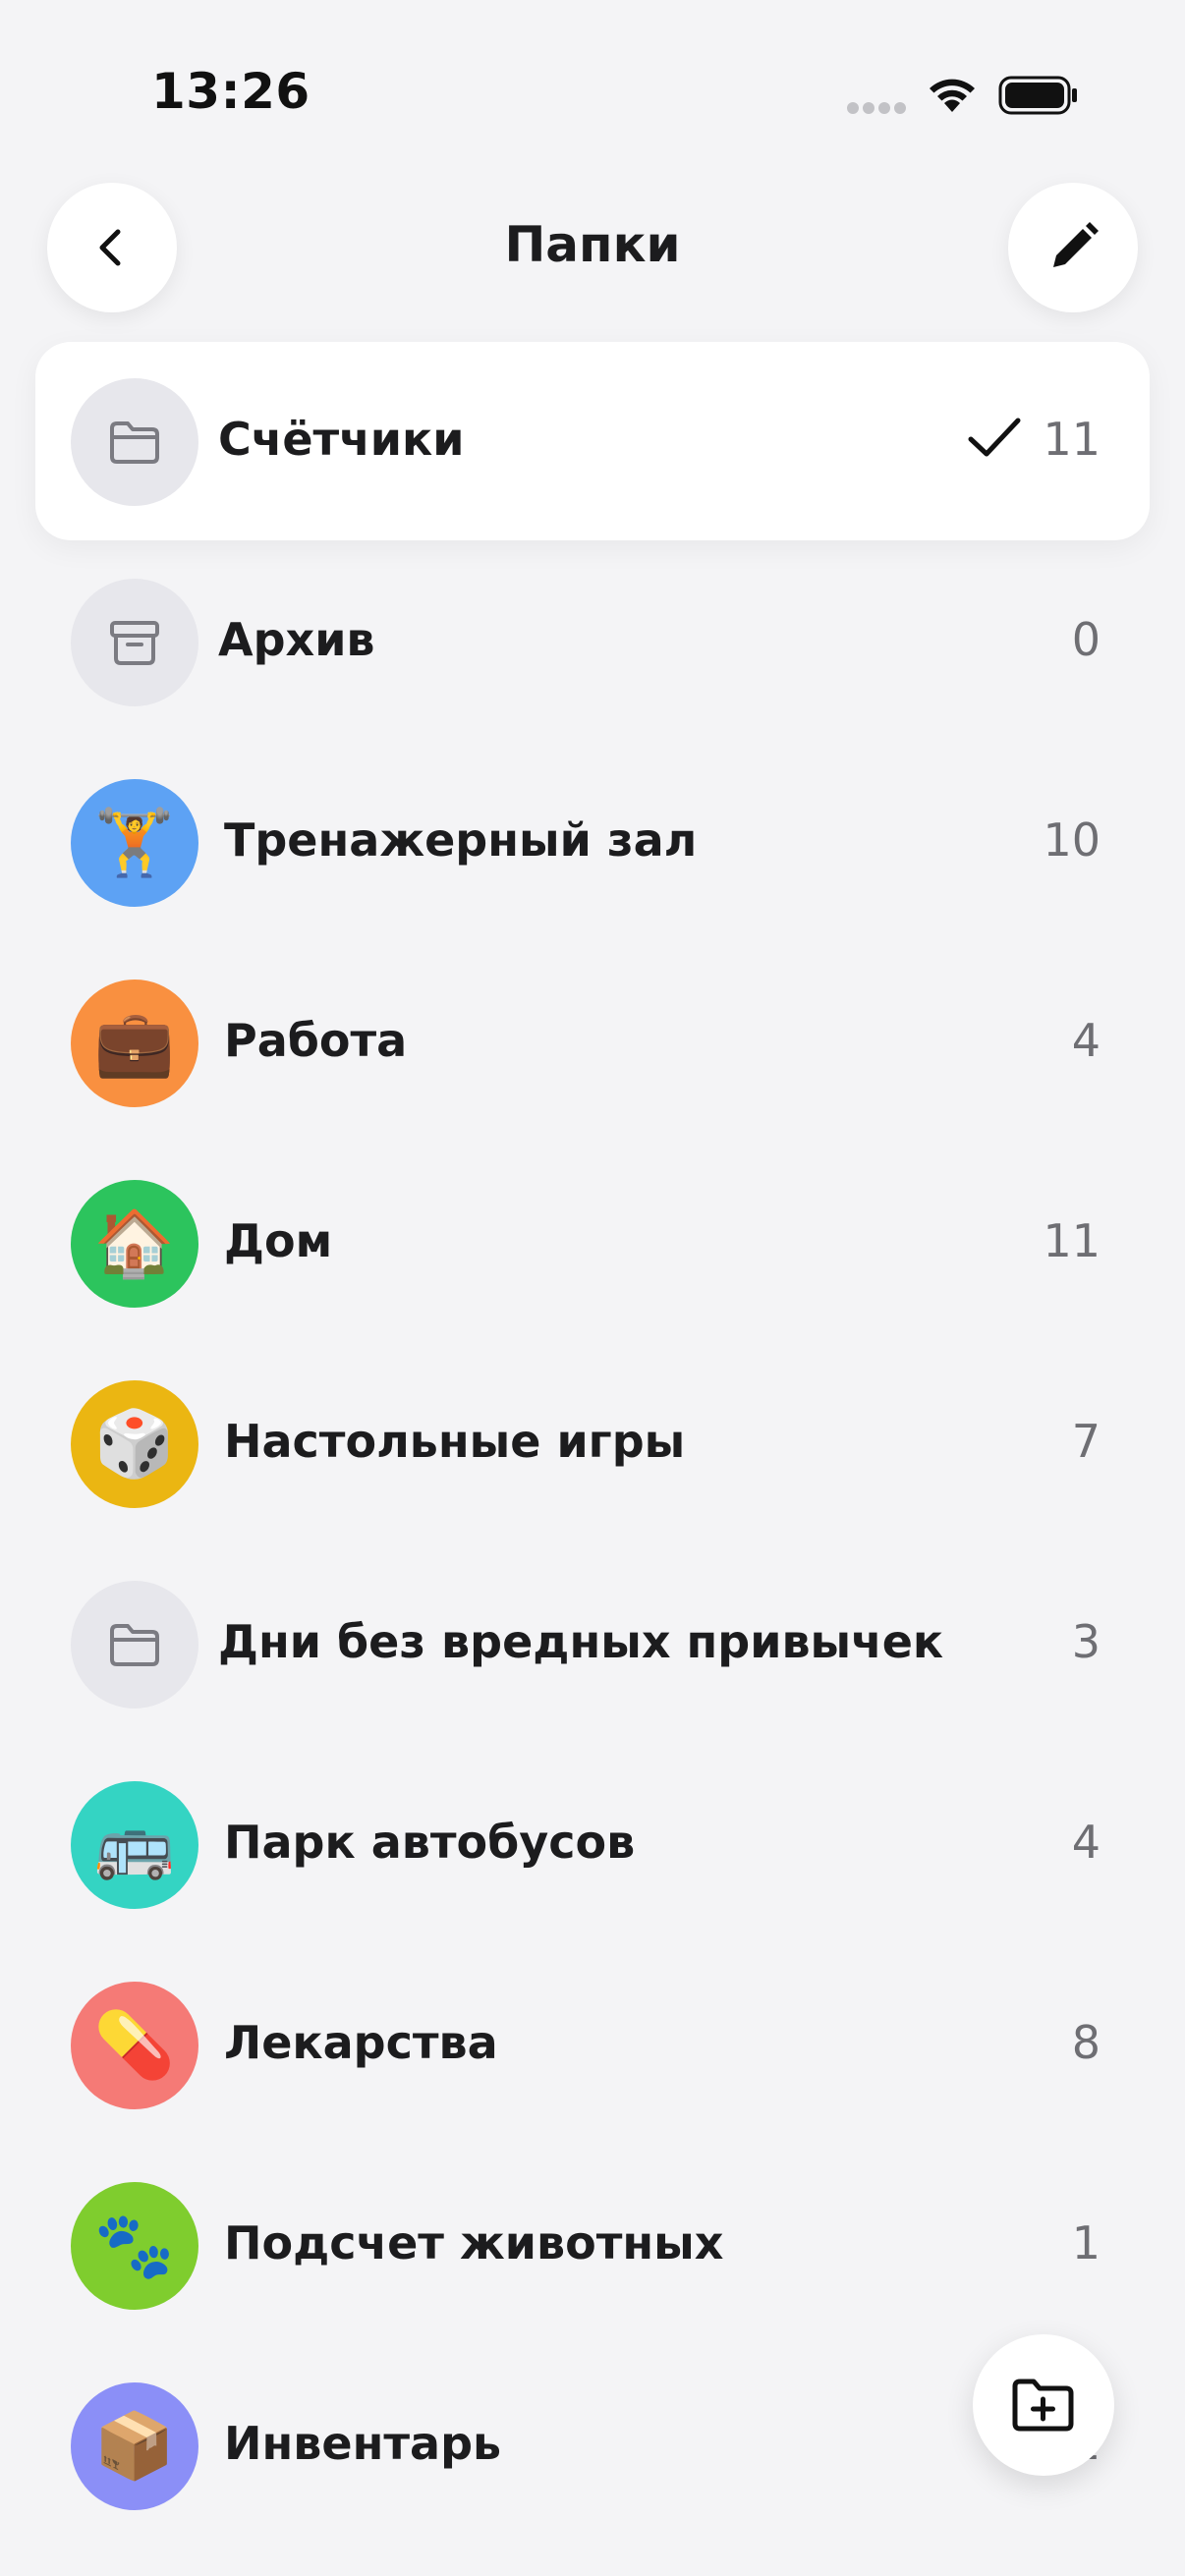 The width and height of the screenshot is (1185, 2576). What do you see at coordinates (581, 1641) in the screenshot?
I see `folder-name: Дни без вредных привычек` at bounding box center [581, 1641].